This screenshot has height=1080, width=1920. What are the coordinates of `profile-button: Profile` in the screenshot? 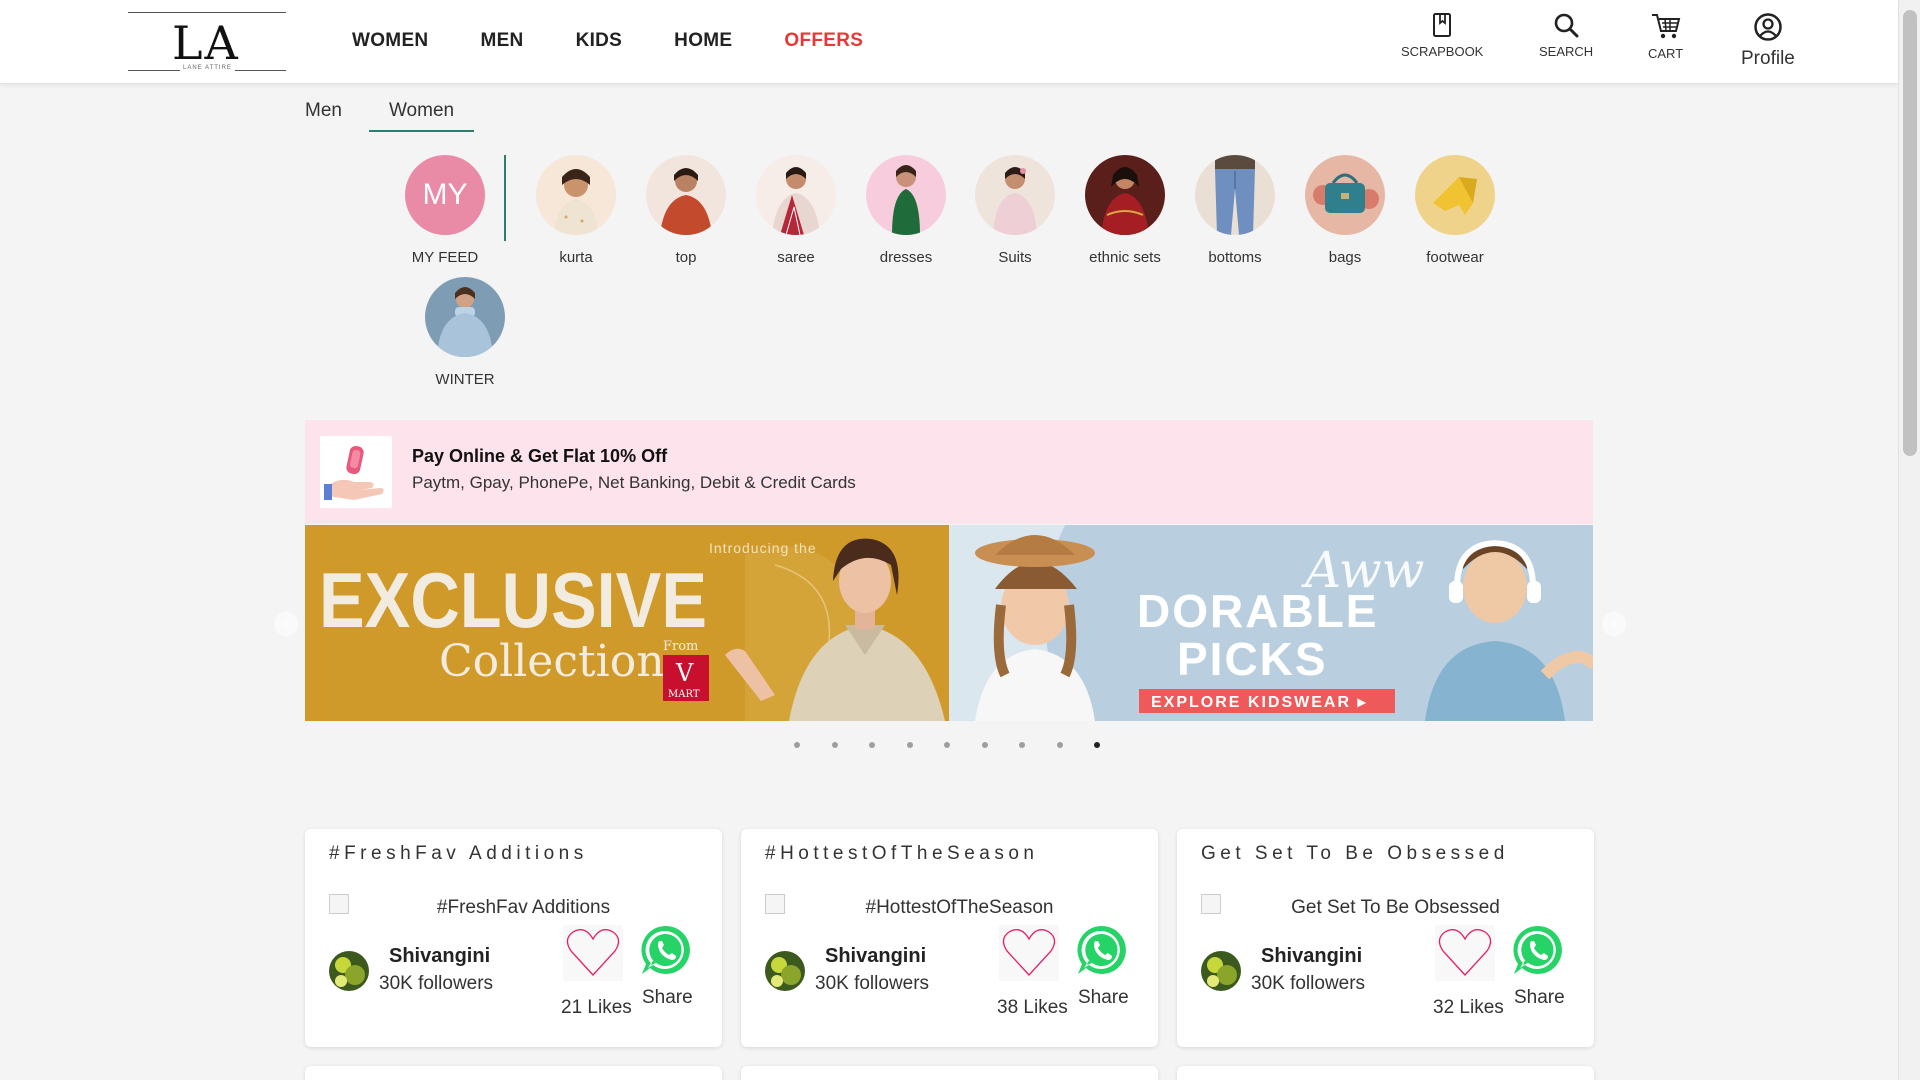 It's located at (1768, 41).